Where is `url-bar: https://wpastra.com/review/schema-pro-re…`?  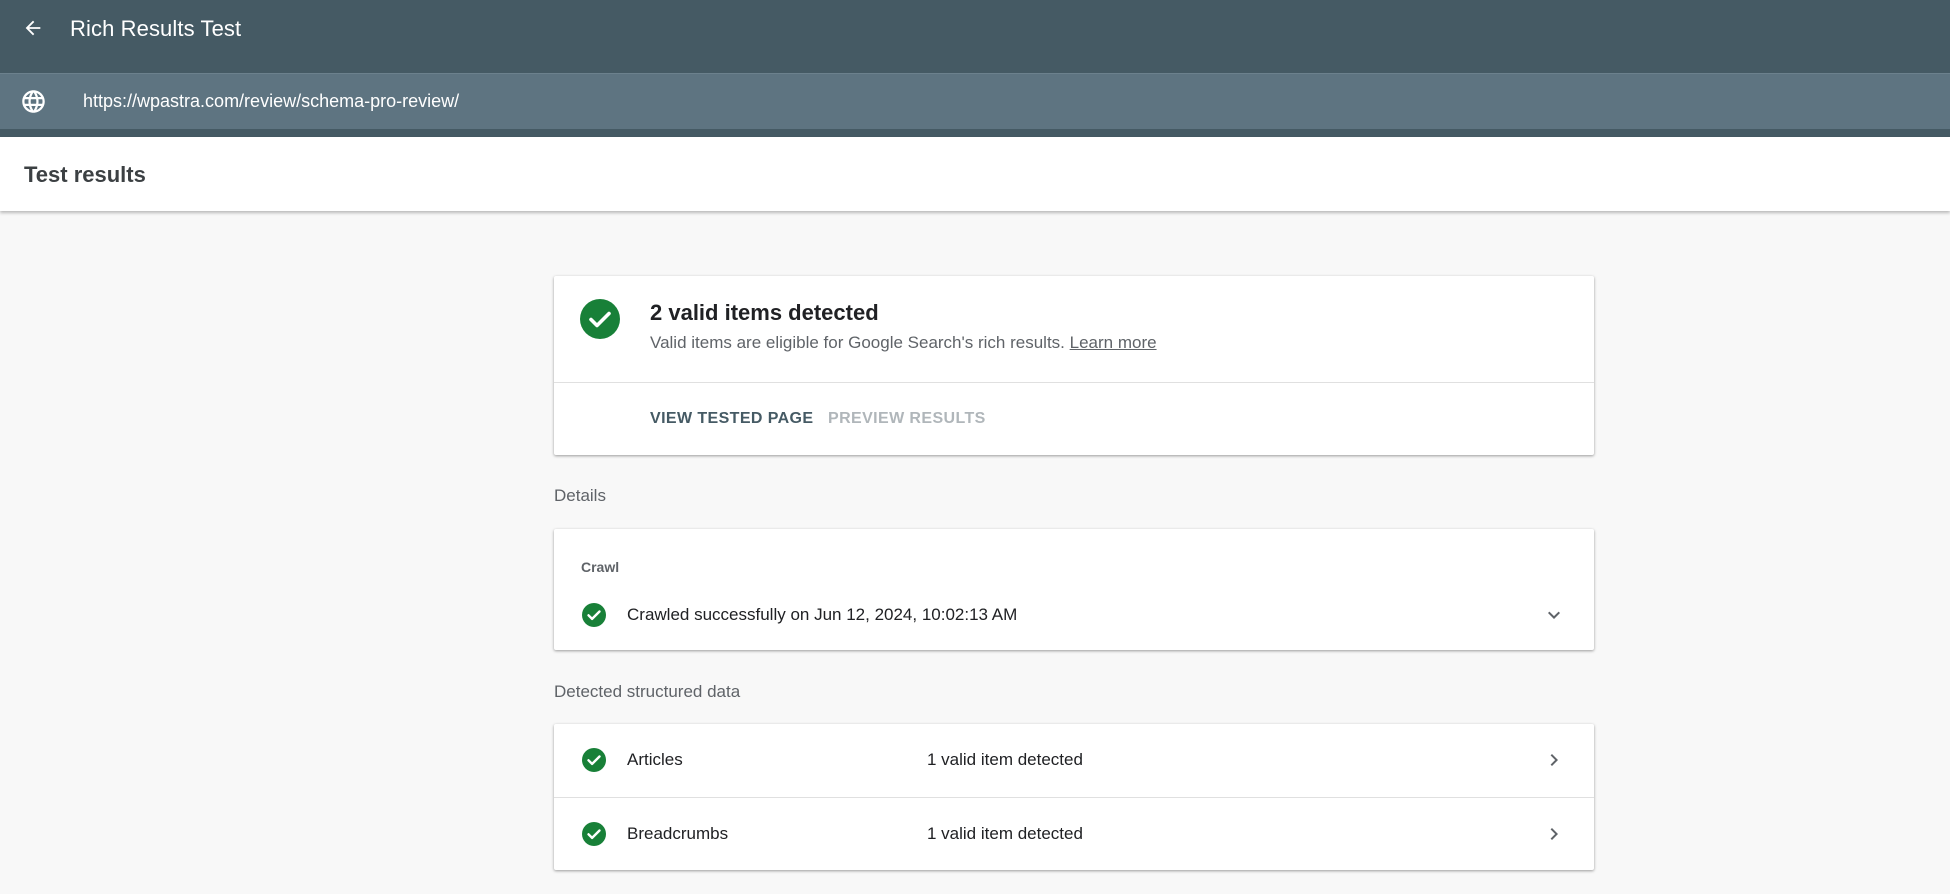 url-bar: https://wpastra.com/review/schema-pro-re… is located at coordinates (975, 101).